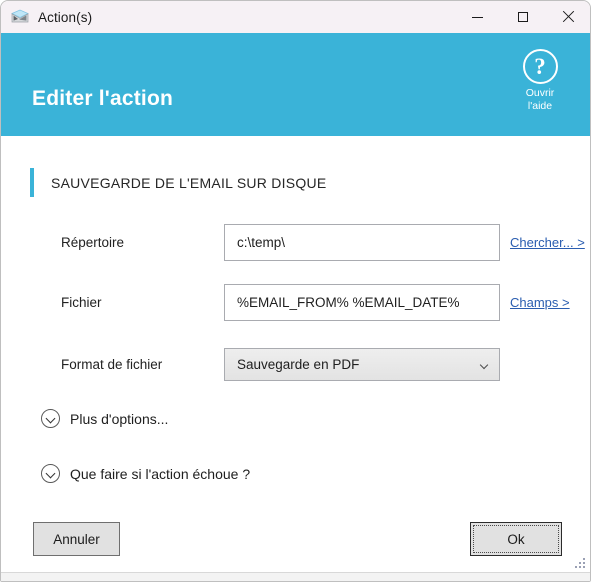 This screenshot has height=582, width=591. What do you see at coordinates (189, 182) in the screenshot?
I see `section-title: SAUVEGARDE DE L'EMAIL SUR DISQUE` at bounding box center [189, 182].